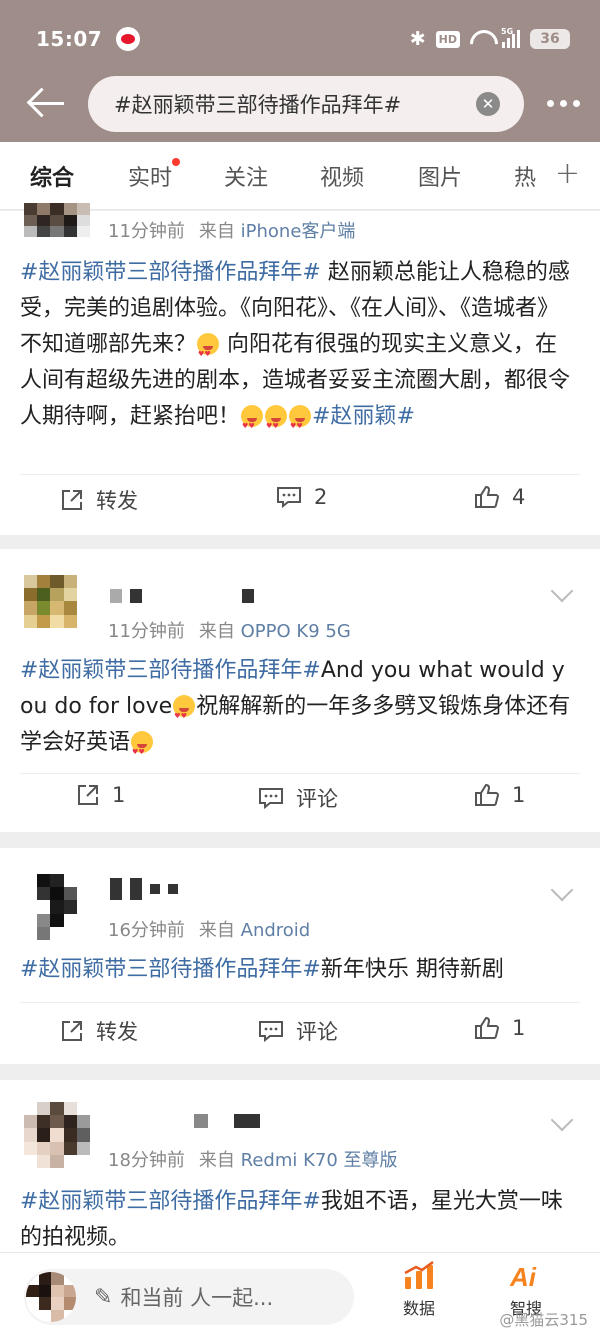 This screenshot has width=600, height=1340. What do you see at coordinates (298, 231) in the screenshot?
I see `post-source: iPhone客户端` at bounding box center [298, 231].